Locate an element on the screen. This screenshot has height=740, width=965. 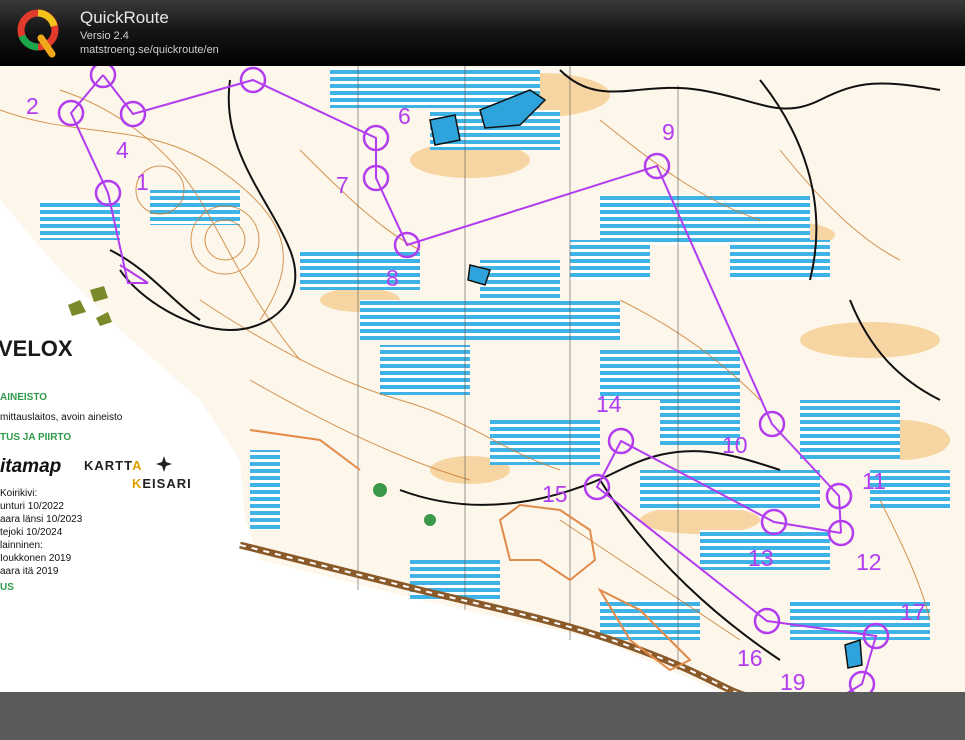
legend-brand: itamap is located at coordinates (31, 466).